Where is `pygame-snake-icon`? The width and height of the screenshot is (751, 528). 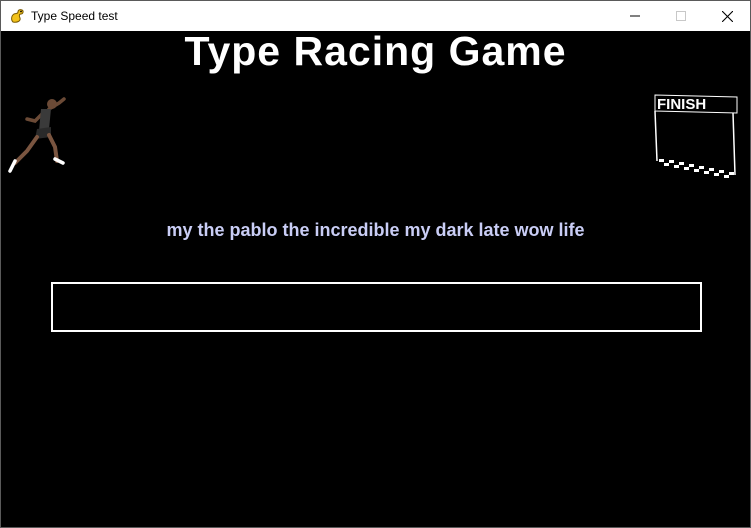 pygame-snake-icon is located at coordinates (17, 16).